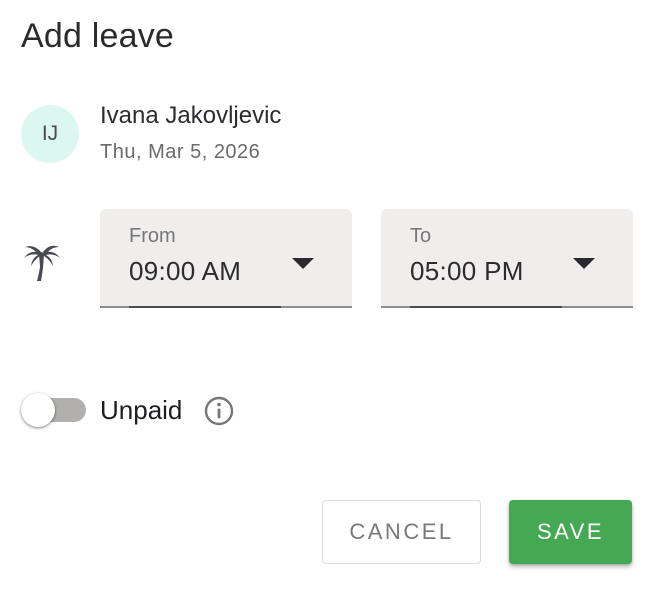 The image size is (658, 592). What do you see at coordinates (42, 263) in the screenshot?
I see `palm-tree-icon` at bounding box center [42, 263].